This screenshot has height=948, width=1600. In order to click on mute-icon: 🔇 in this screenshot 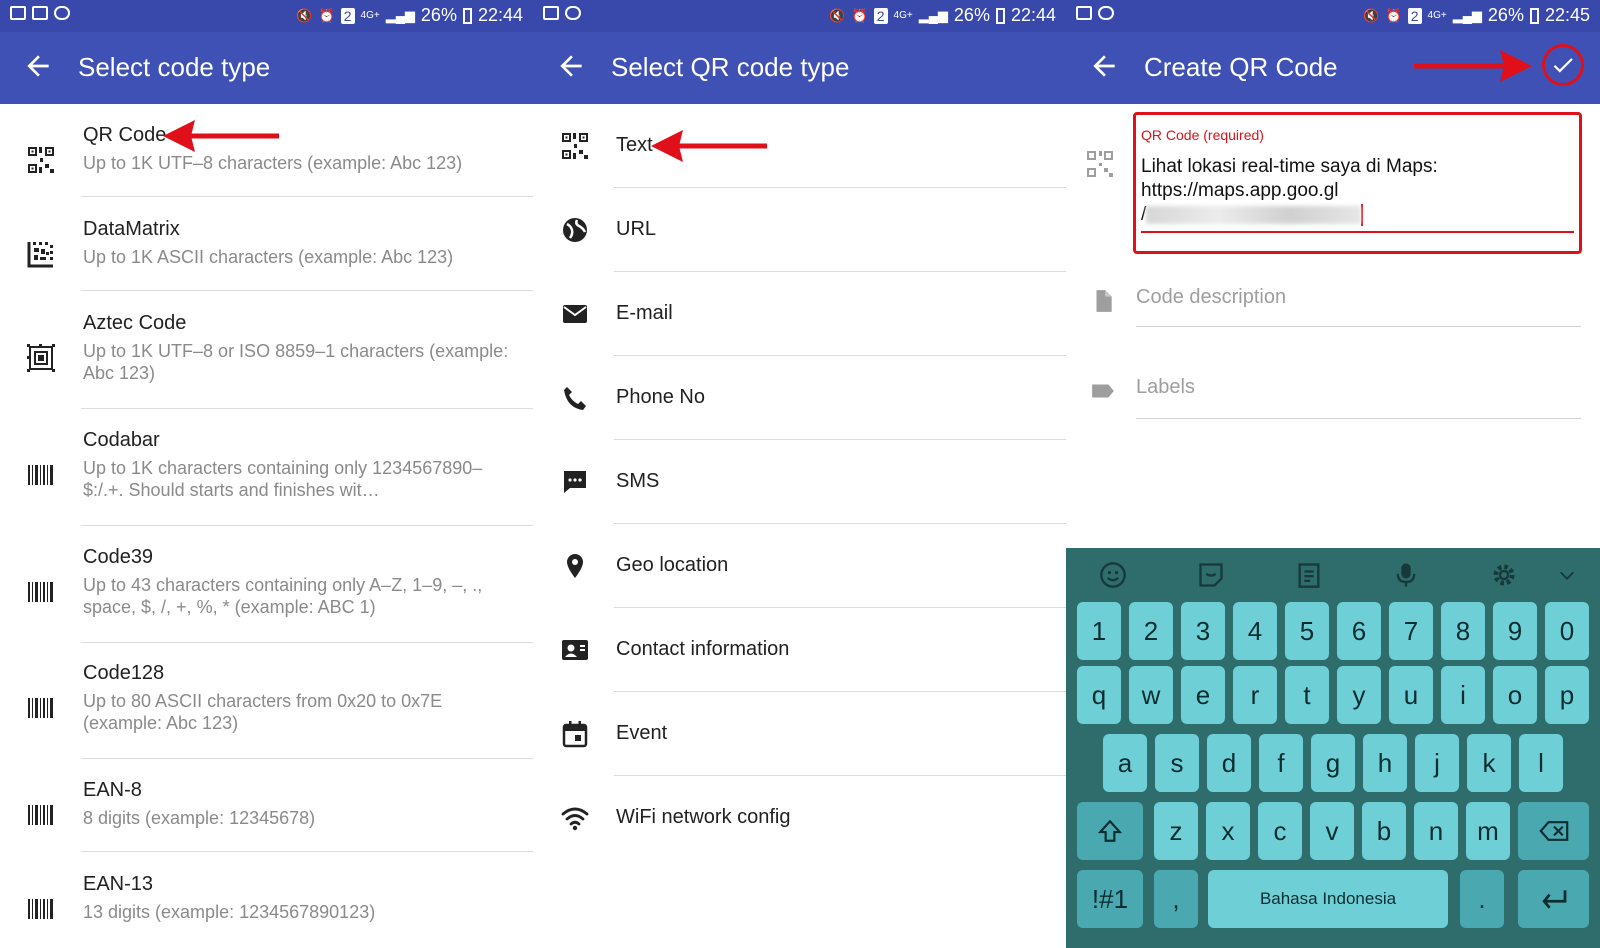, I will do `click(1371, 15)`.